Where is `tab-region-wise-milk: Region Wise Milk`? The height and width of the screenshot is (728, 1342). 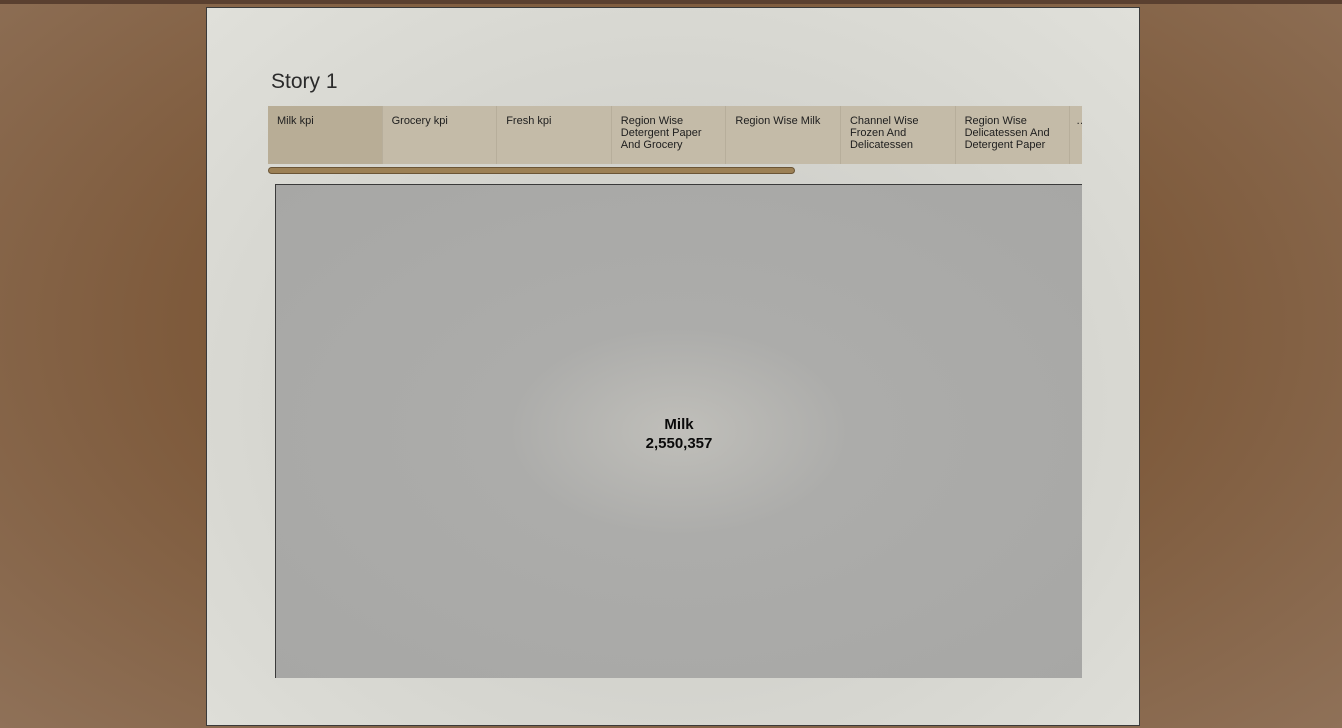 tab-region-wise-milk: Region Wise Milk is located at coordinates (783, 135).